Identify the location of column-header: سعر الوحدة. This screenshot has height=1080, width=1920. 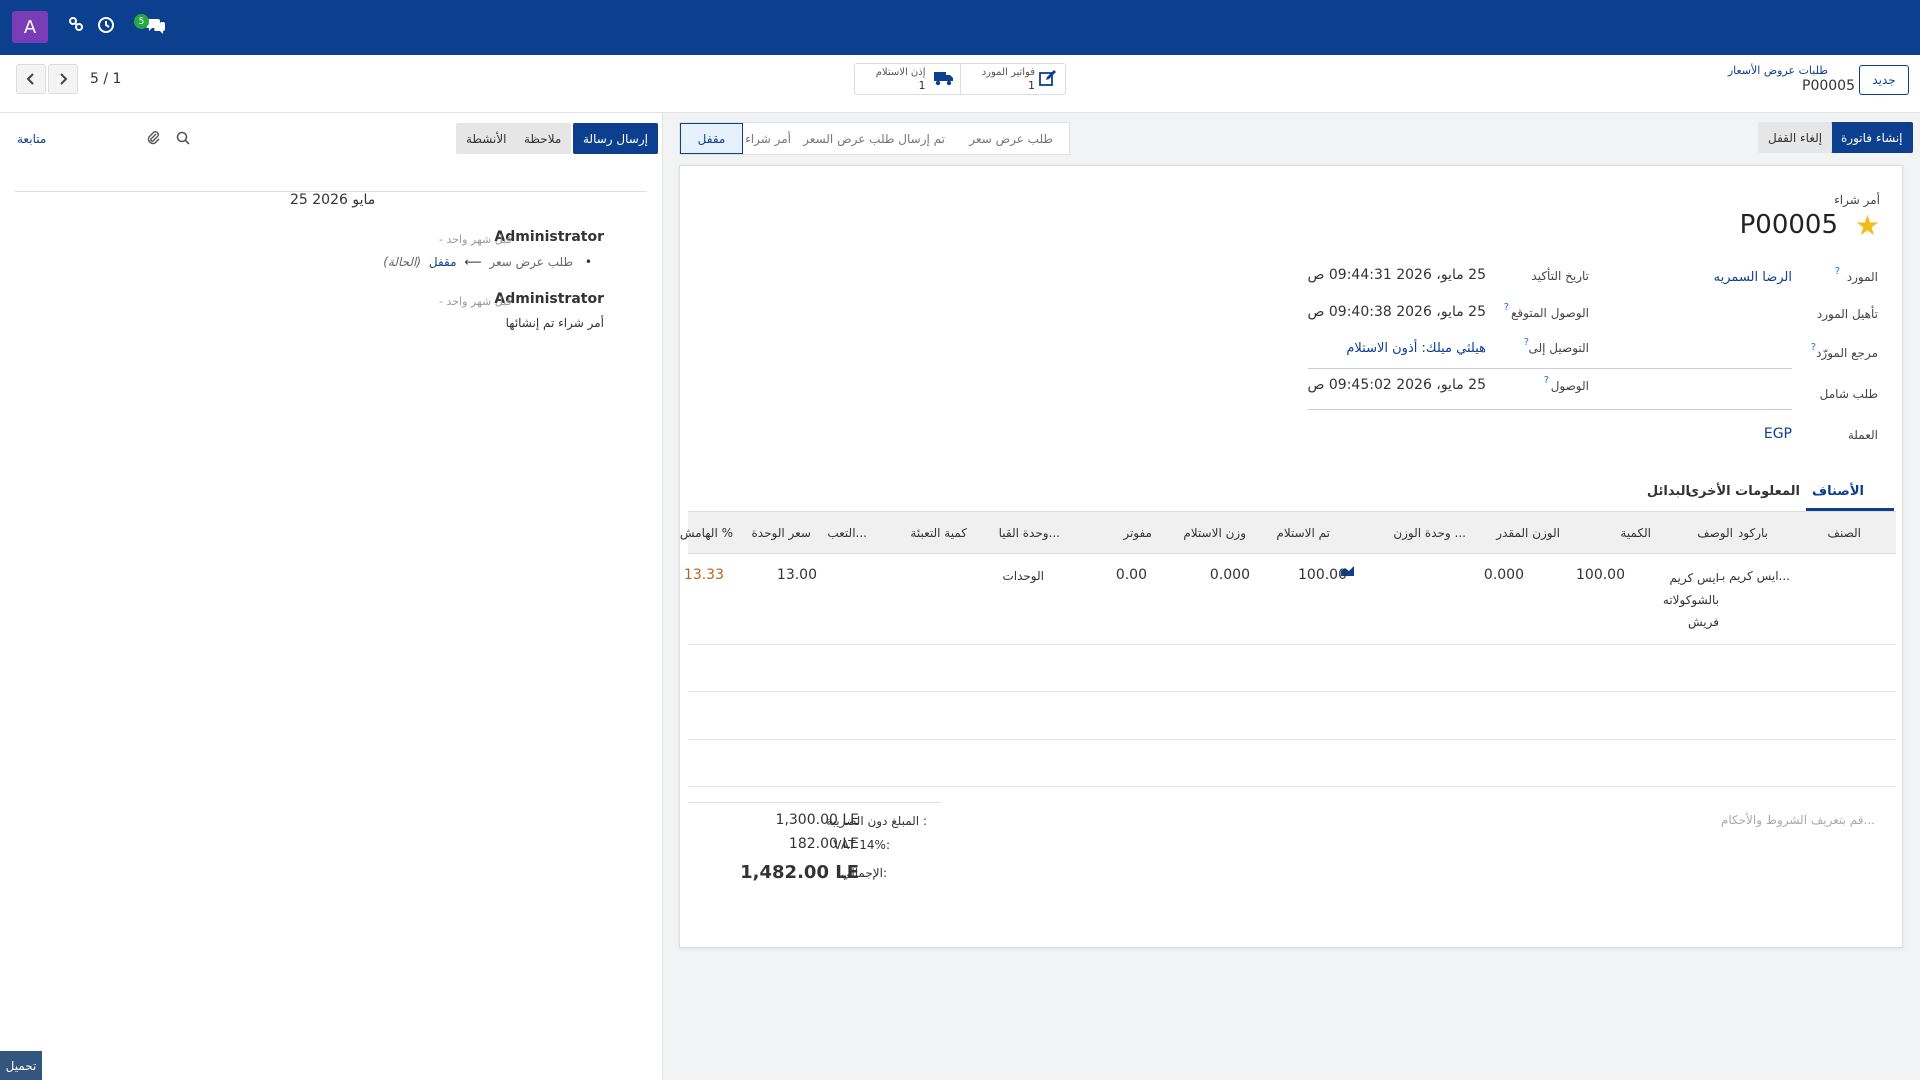
(781, 533).